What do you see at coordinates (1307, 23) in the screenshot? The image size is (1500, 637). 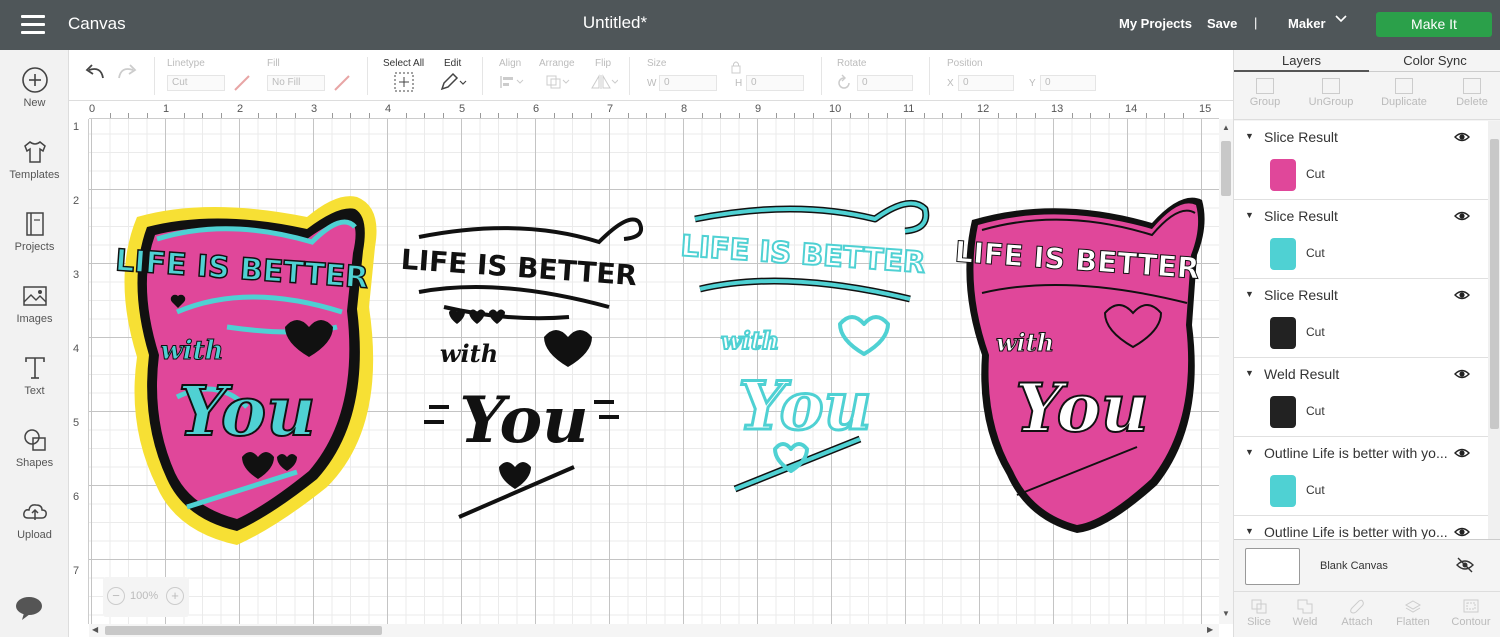 I see `machine-select: Maker` at bounding box center [1307, 23].